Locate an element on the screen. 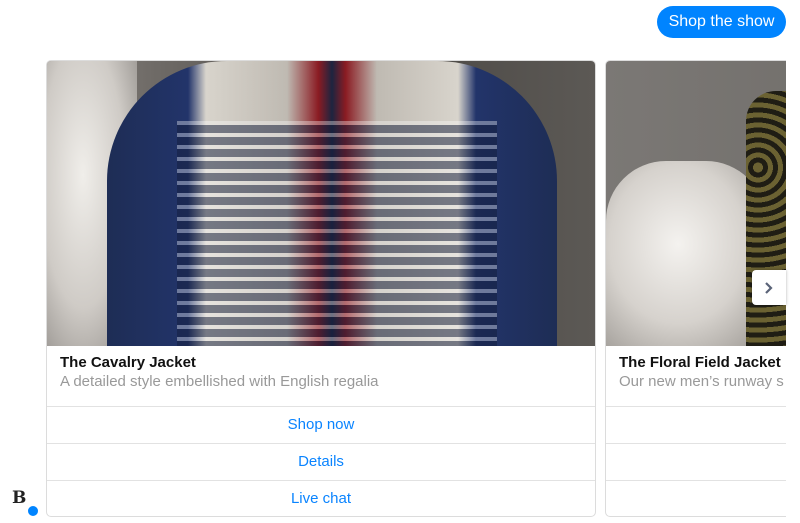 This screenshot has height=523, width=800. card-title: The Cavalry Jacket is located at coordinates (128, 362).